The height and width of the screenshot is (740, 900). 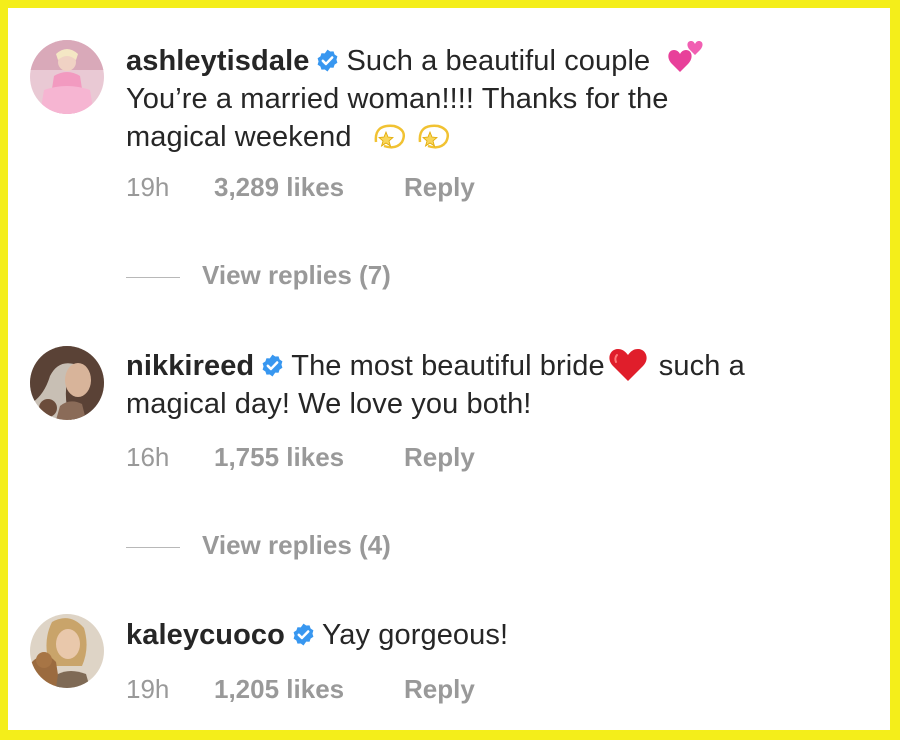 I want to click on comment-text: such a, so click(x=701, y=366).